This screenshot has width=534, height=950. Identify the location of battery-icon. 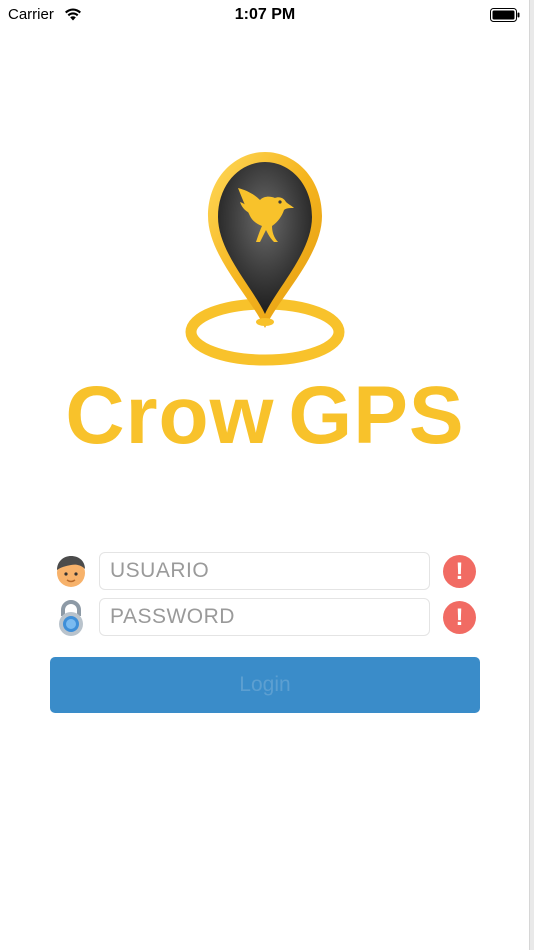
(505, 15).